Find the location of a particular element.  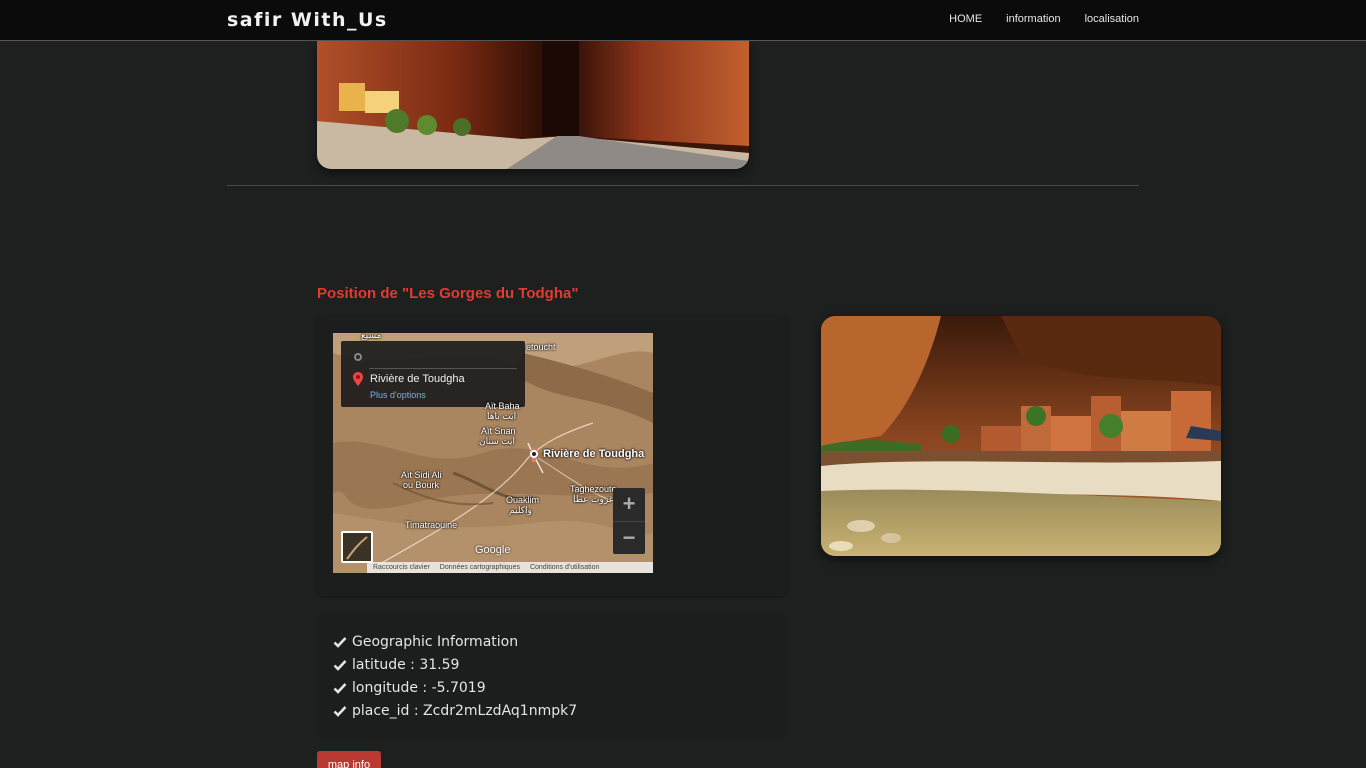

section-title: Position de "Les Gorges du Todgha" is located at coordinates (448, 293).